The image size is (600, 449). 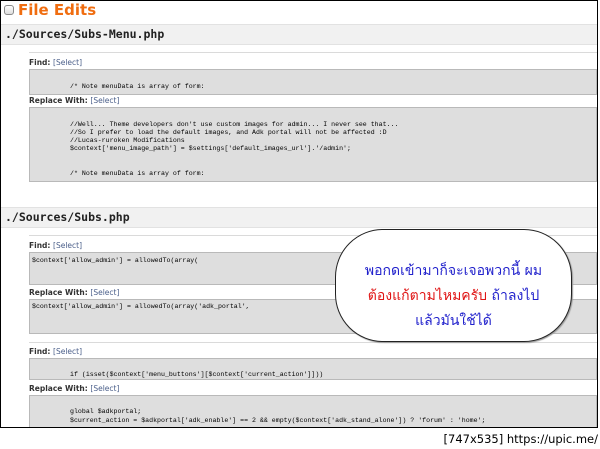 I want to click on file-header: ./Sources/Subs-Menu.php, so click(x=299, y=34).